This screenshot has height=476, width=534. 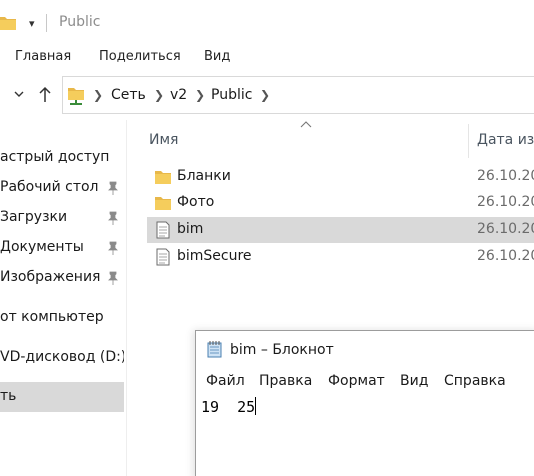 I want to click on notepad-menubar: Файл Правка Формат Вид Справка, so click(x=365, y=382).